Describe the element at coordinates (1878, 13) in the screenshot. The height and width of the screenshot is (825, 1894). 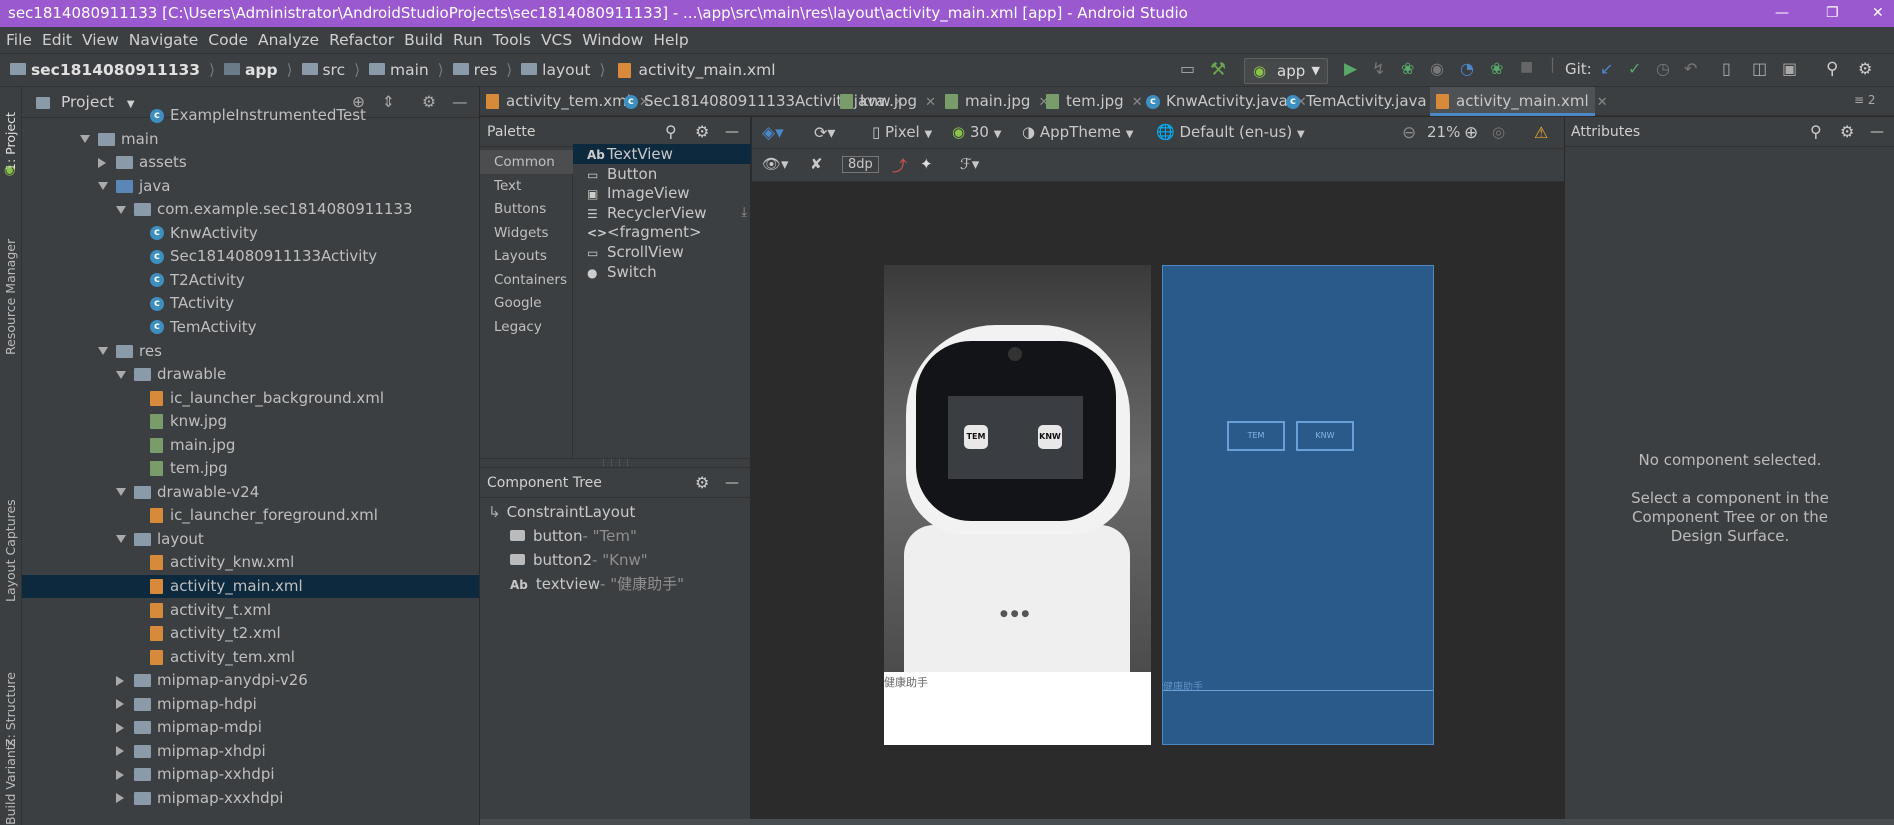
I see `close-icon: ✕` at that location.